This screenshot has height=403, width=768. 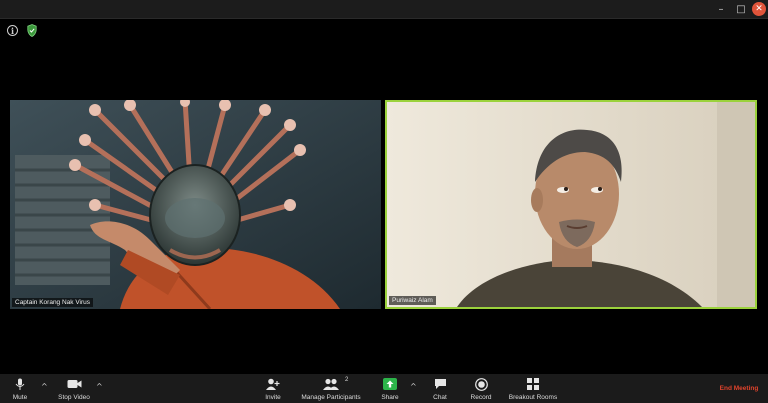 I want to click on mute-button: Mute, so click(x=20, y=388).